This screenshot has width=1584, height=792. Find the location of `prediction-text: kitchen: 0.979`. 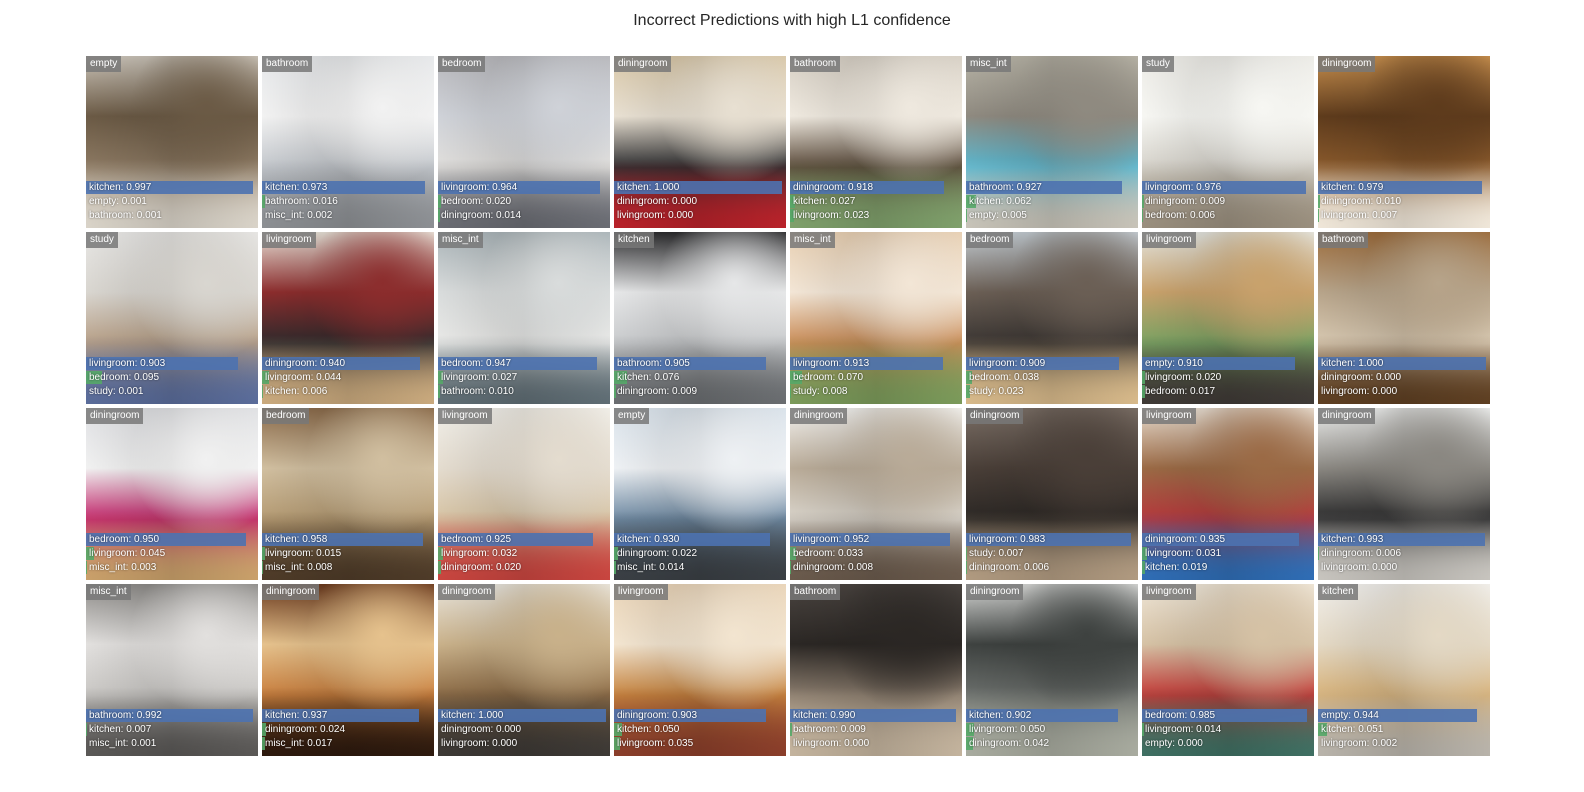

prediction-text: kitchen: 0.979 is located at coordinates (1352, 187).